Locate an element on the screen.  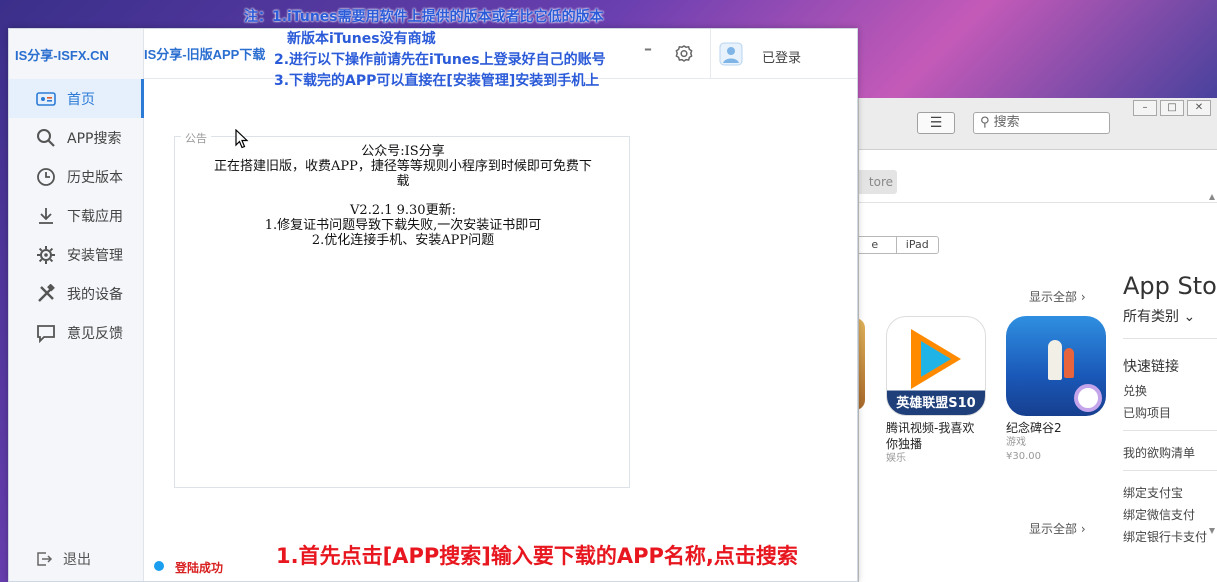
sidebar-item-feedback: 意见反馈 is located at coordinates (76, 332).